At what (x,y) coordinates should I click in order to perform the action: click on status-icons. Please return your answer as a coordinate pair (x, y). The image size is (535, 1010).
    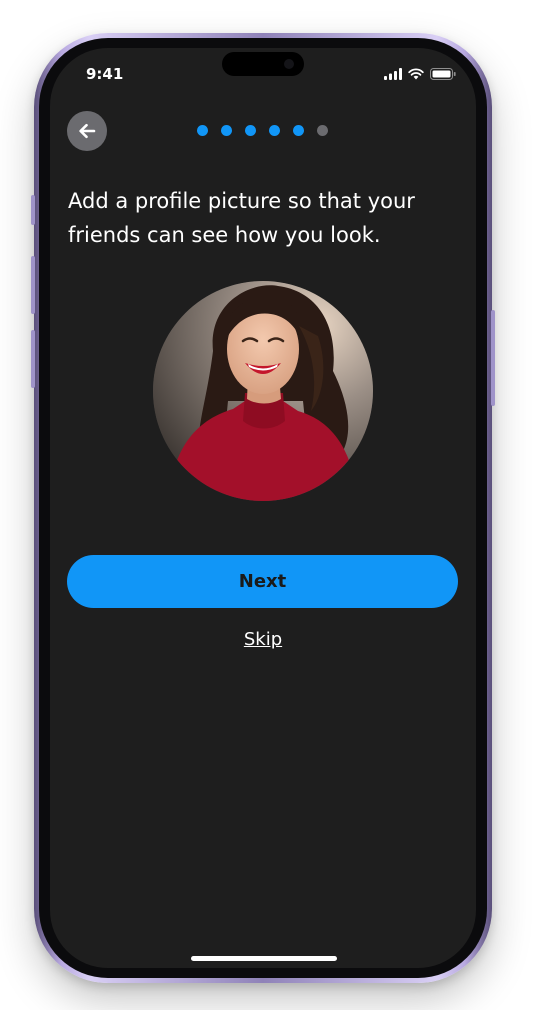
    Looking at the image, I should click on (420, 74).